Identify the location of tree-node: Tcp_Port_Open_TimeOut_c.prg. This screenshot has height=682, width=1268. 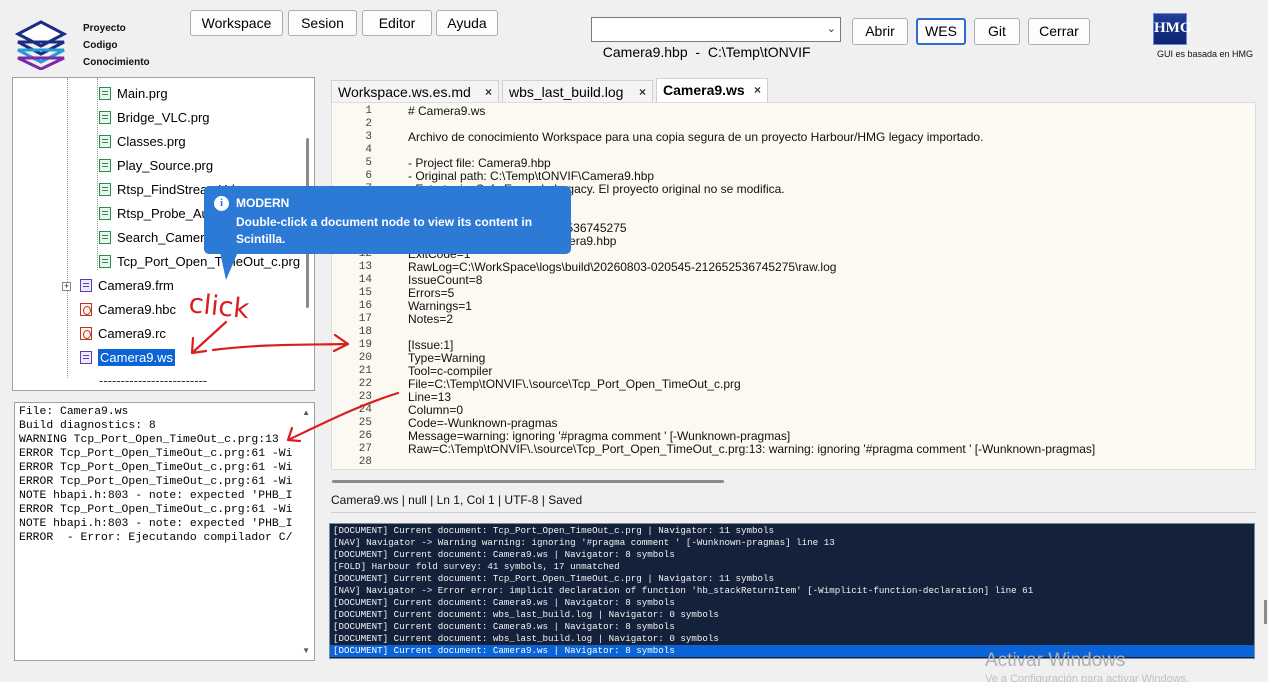
(199, 262).